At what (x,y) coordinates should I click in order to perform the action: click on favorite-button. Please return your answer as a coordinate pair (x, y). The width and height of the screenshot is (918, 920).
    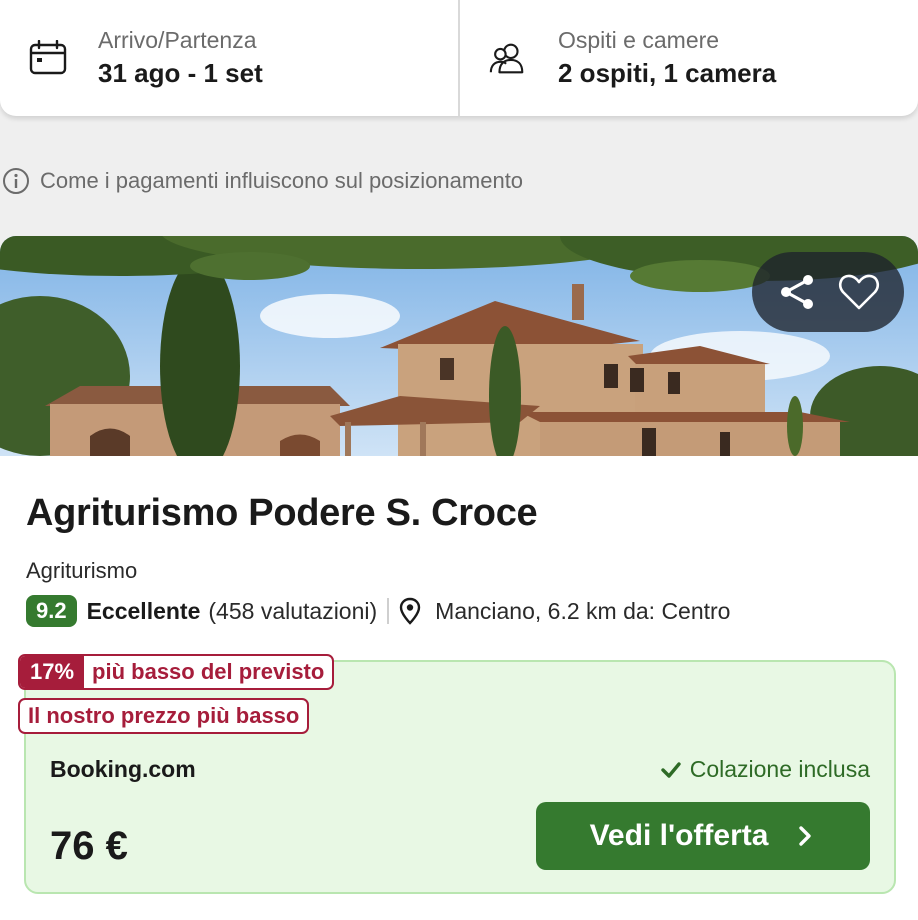
    Looking at the image, I should click on (859, 292).